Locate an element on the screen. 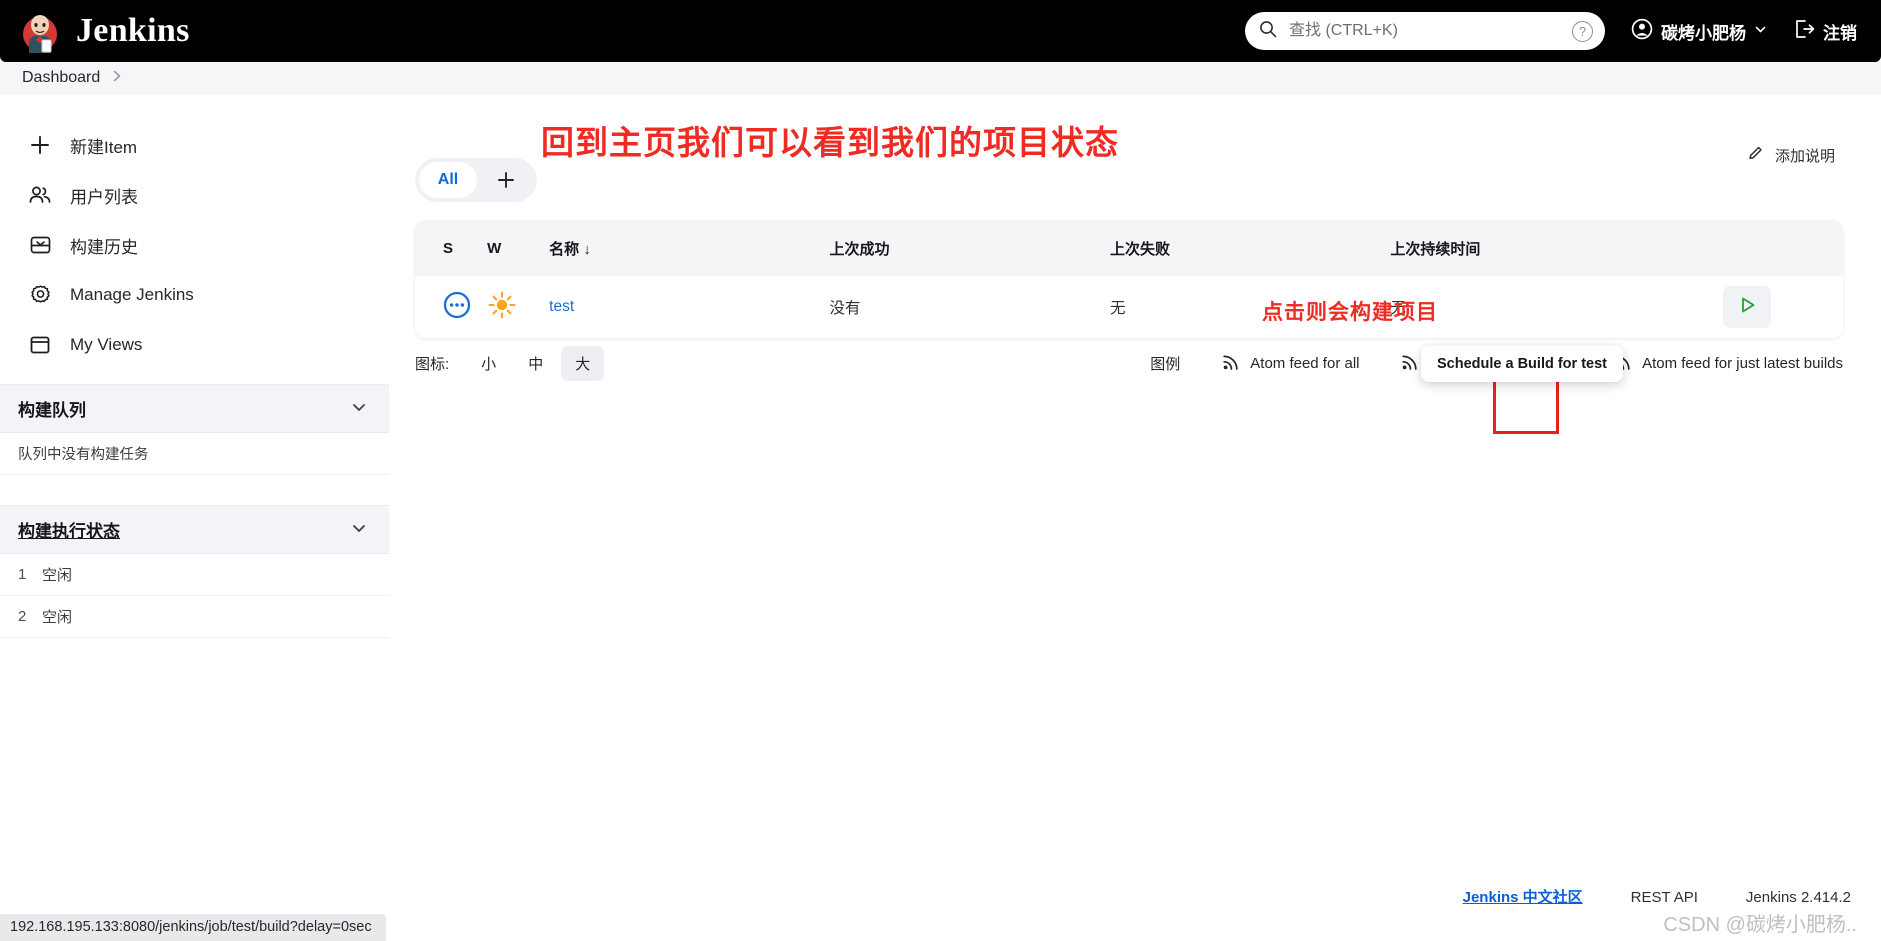  cell-actions is located at coordinates (1757, 307).